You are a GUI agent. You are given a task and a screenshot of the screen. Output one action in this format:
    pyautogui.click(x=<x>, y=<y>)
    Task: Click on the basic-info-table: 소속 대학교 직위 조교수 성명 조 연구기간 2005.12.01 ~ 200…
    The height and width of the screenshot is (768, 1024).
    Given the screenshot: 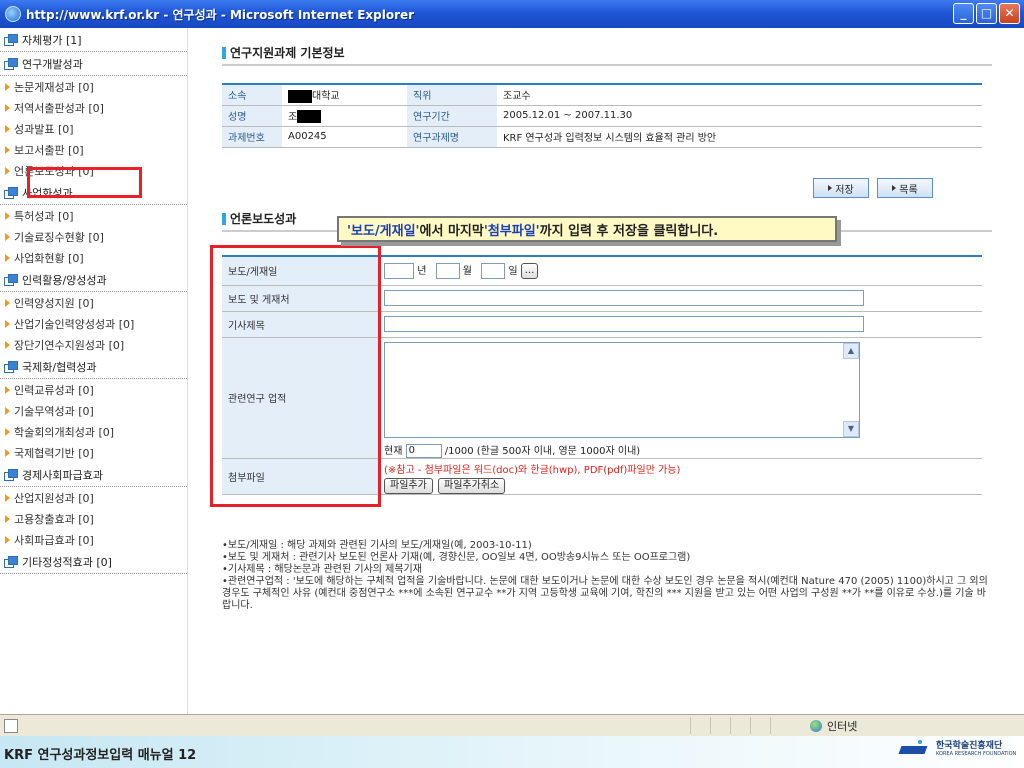 What is the action you would take?
    pyautogui.click(x=602, y=115)
    